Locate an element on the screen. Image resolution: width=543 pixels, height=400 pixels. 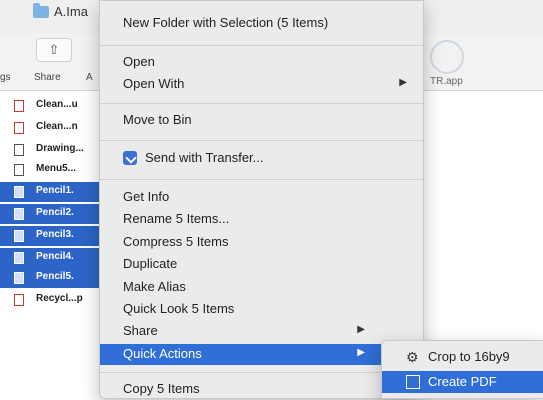
background-app-icon is located at coordinates (447, 57).